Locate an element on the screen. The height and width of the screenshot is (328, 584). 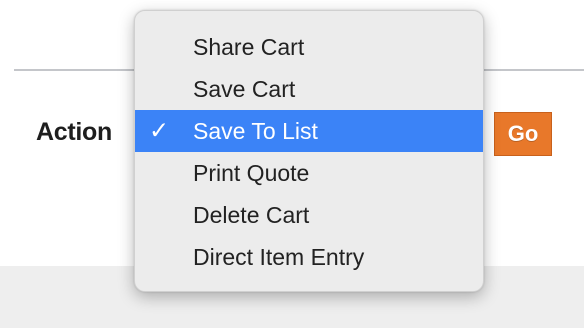
menu-item-save-to-list: ✓ Save To List is located at coordinates (309, 131).